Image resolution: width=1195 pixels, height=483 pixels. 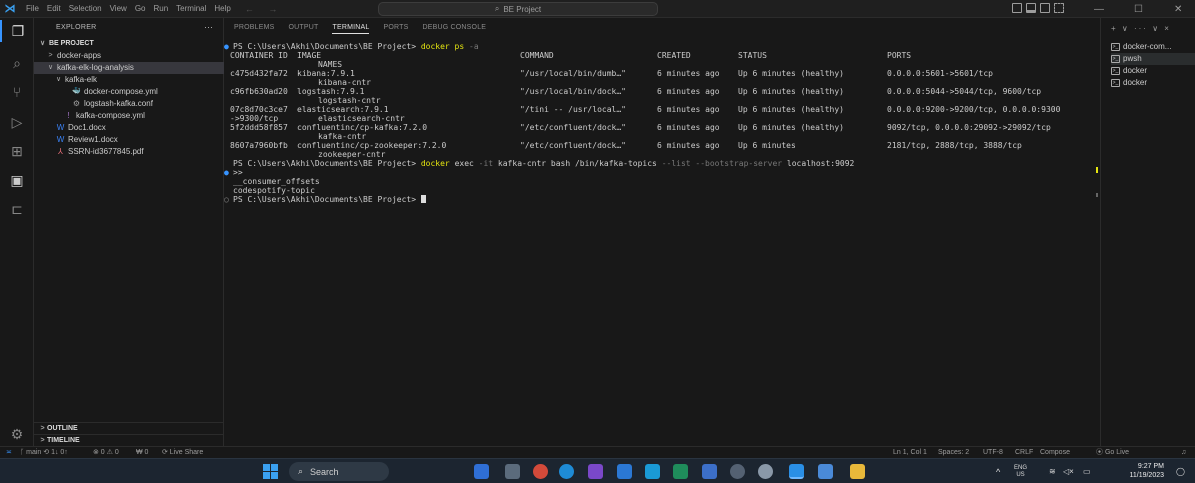 What do you see at coordinates (54, 8) in the screenshot?
I see `menu-edit: Edit` at bounding box center [54, 8].